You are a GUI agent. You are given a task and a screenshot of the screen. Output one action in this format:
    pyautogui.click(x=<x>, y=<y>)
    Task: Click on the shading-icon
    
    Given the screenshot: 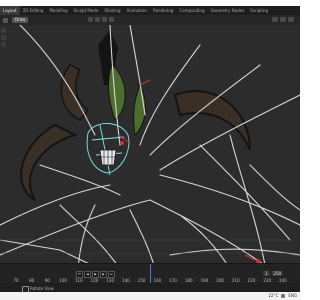 What is the action you would take?
    pyautogui.click(x=283, y=19)
    